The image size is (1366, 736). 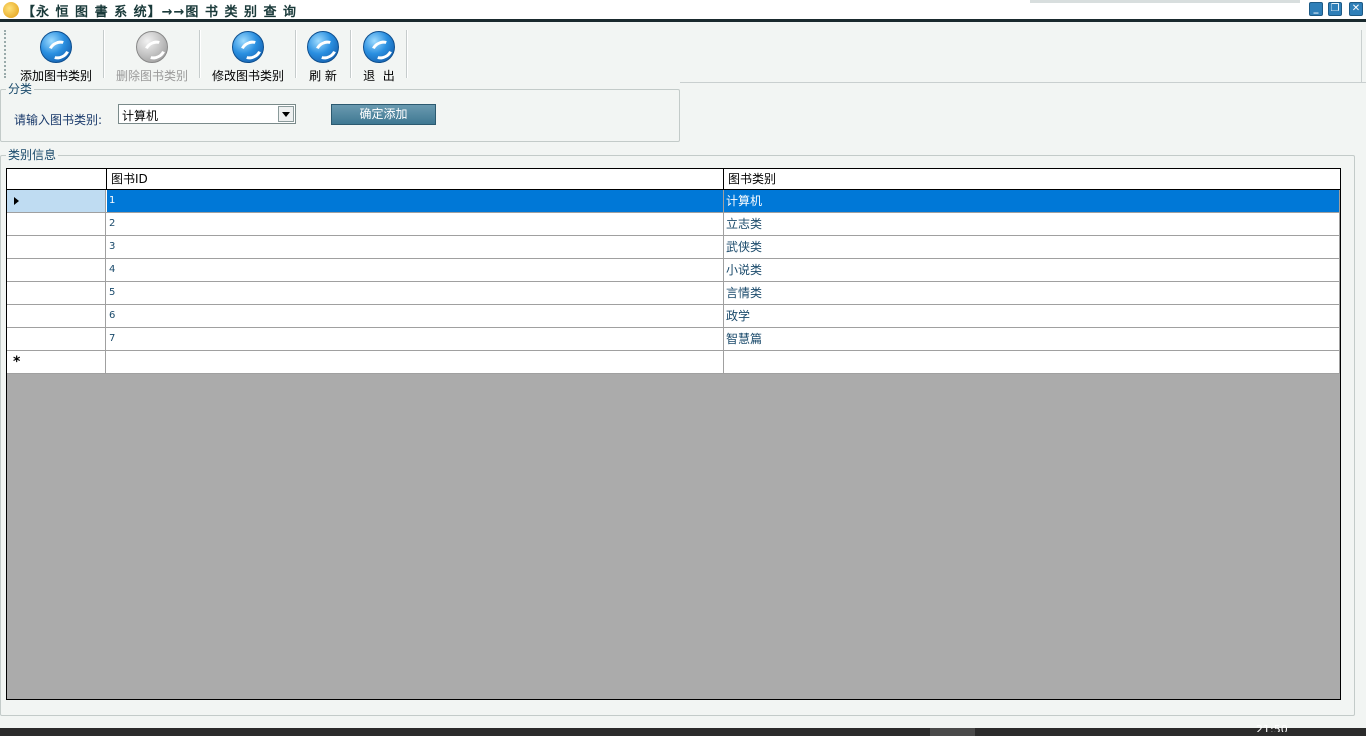 I want to click on table-row: 6 政学, so click(x=673, y=316).